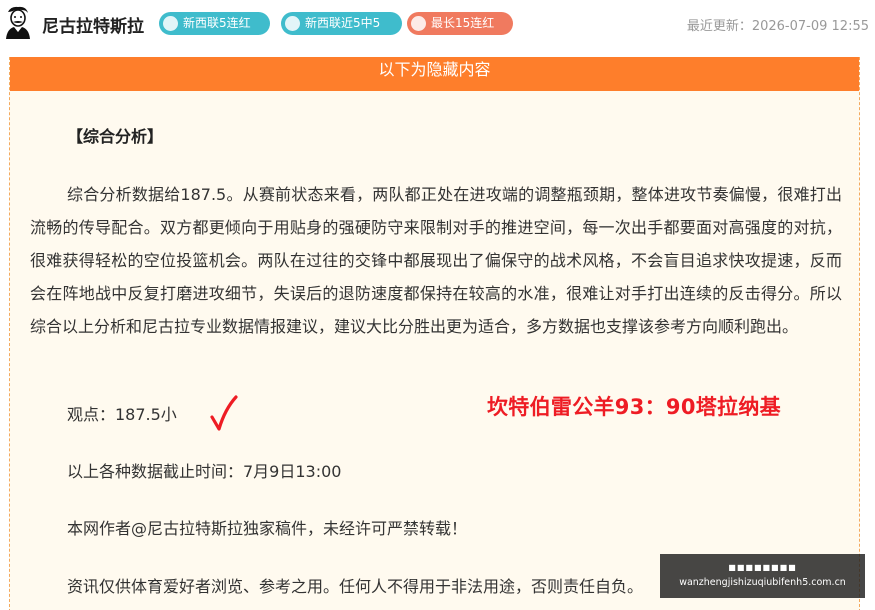 The height and width of the screenshot is (610, 875). Describe the element at coordinates (224, 413) in the screenshot. I see `check-mark-icon` at that location.